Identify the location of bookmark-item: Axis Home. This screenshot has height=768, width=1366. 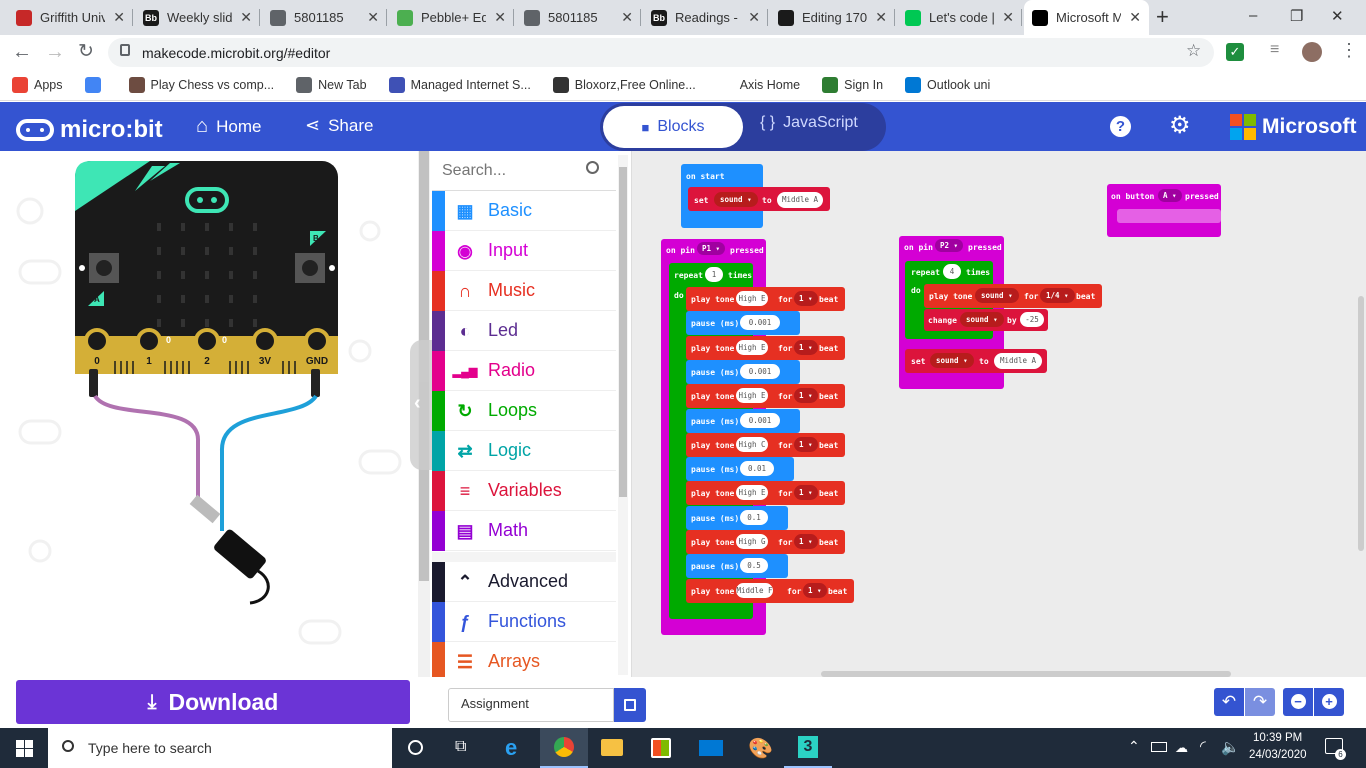
(758, 84).